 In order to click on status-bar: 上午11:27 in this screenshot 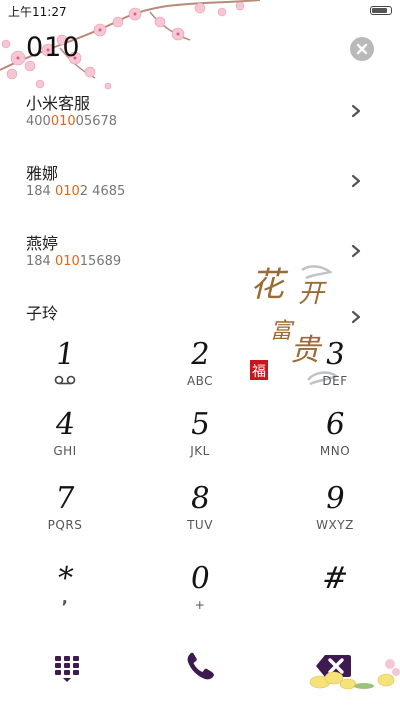, I will do `click(200, 11)`.